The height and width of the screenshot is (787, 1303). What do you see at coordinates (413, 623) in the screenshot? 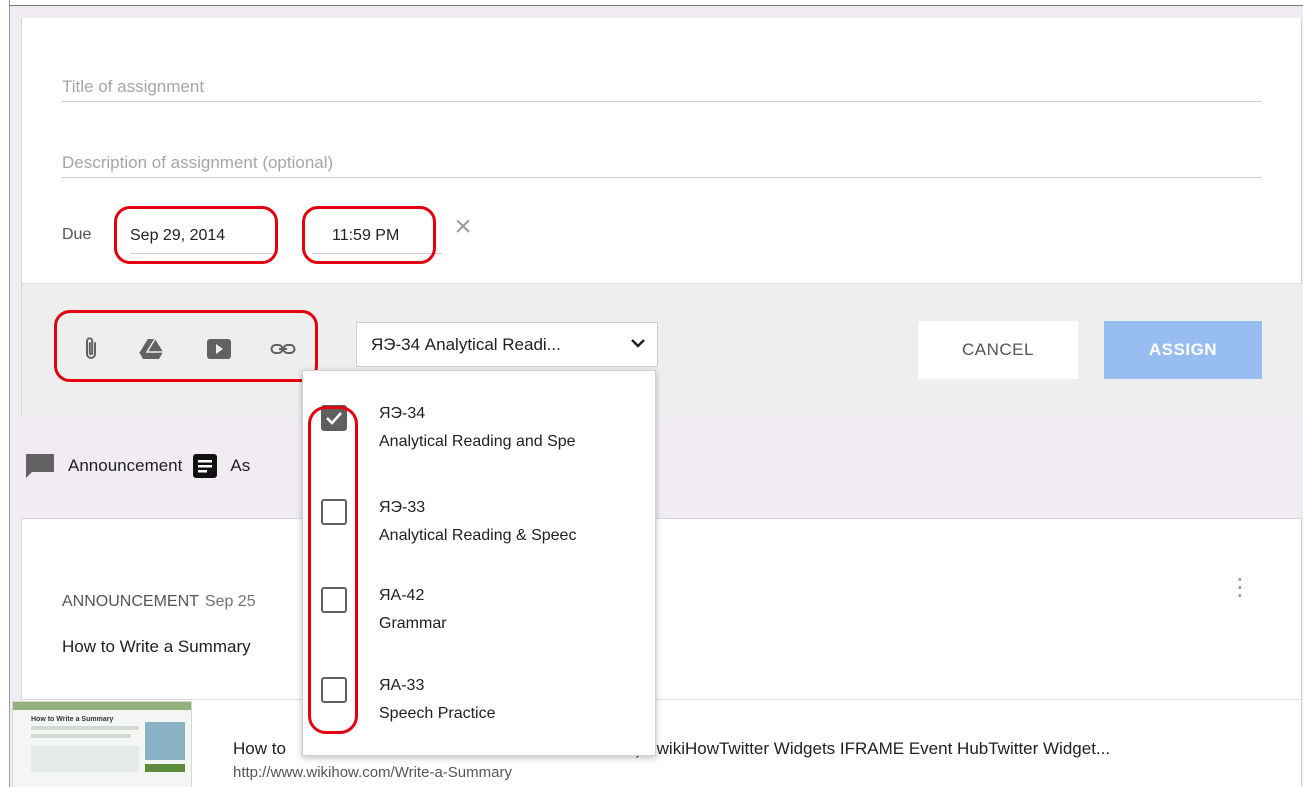
I see `class-name: Grammar` at bounding box center [413, 623].